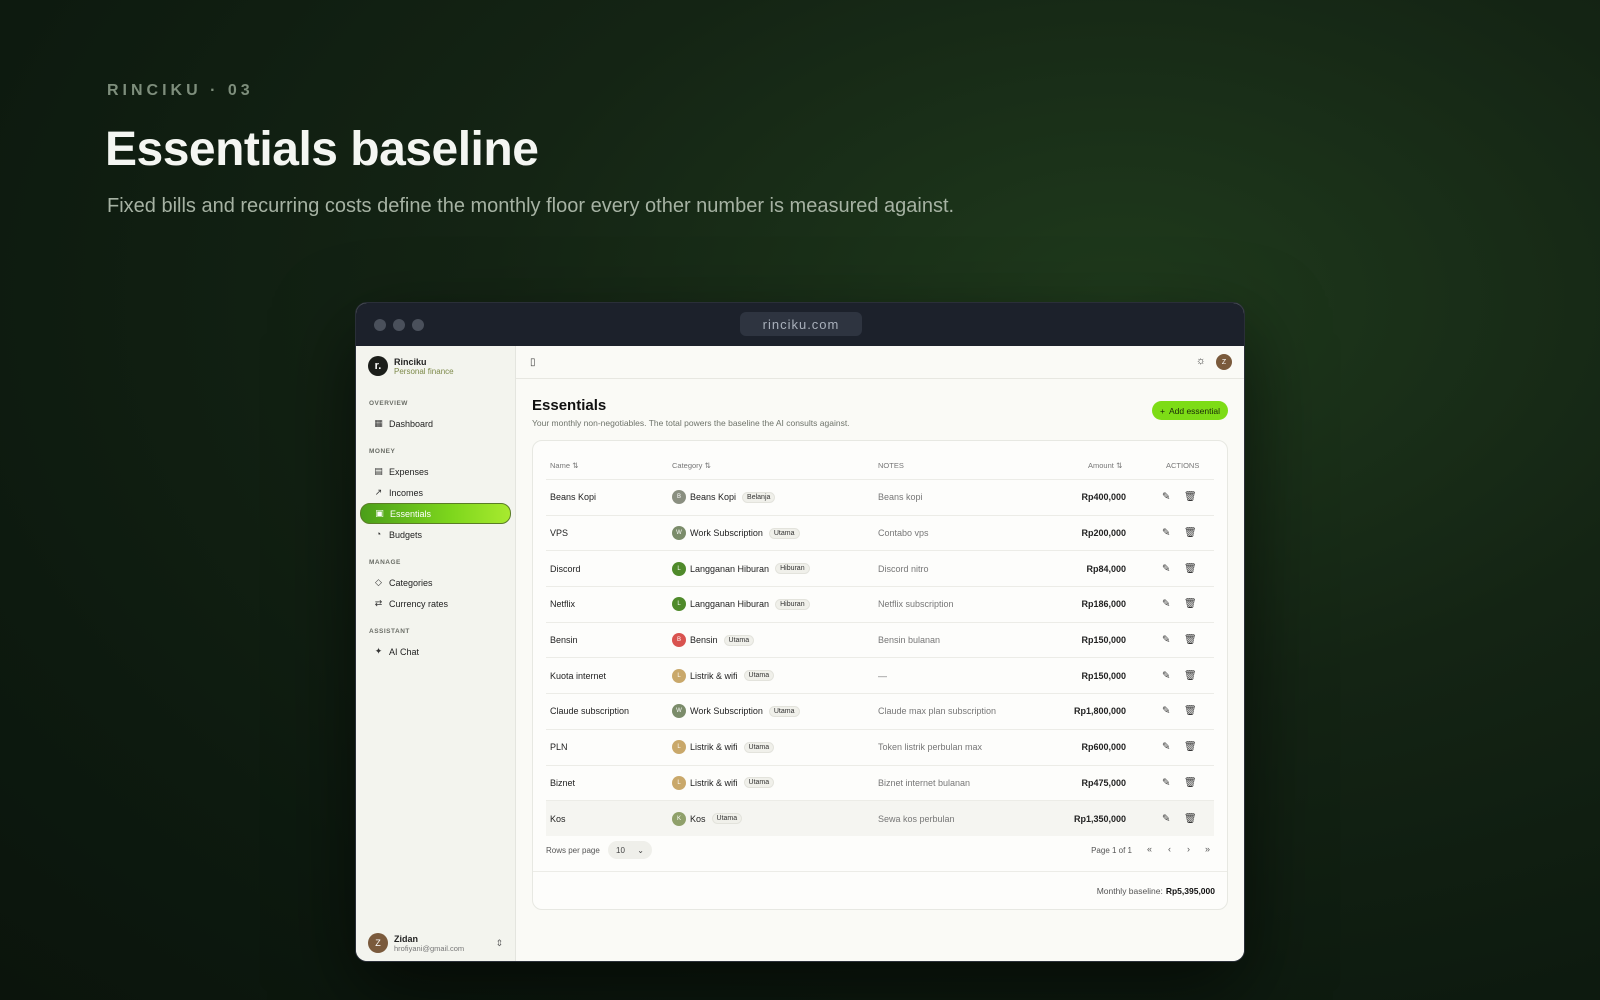 The image size is (1600, 1000). What do you see at coordinates (435, 582) in the screenshot?
I see `sidebar-item-categories: ◇ Categories` at bounding box center [435, 582].